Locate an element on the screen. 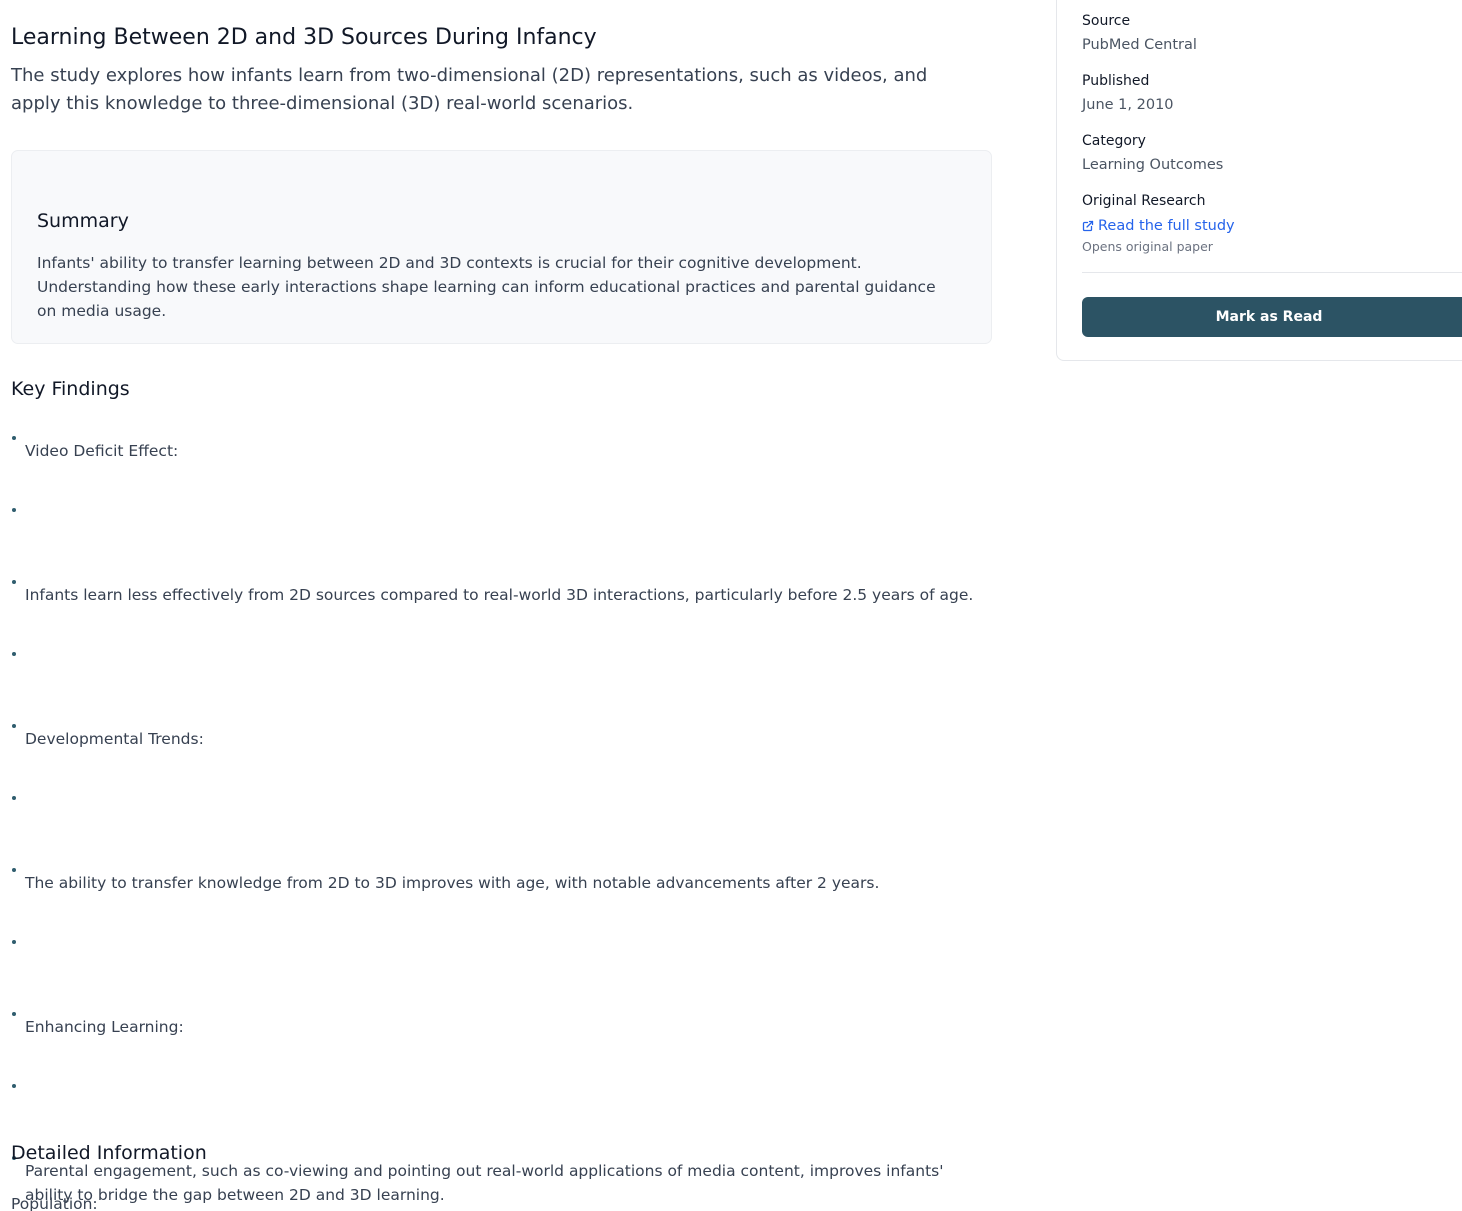  published-label: Published is located at coordinates (1116, 81).